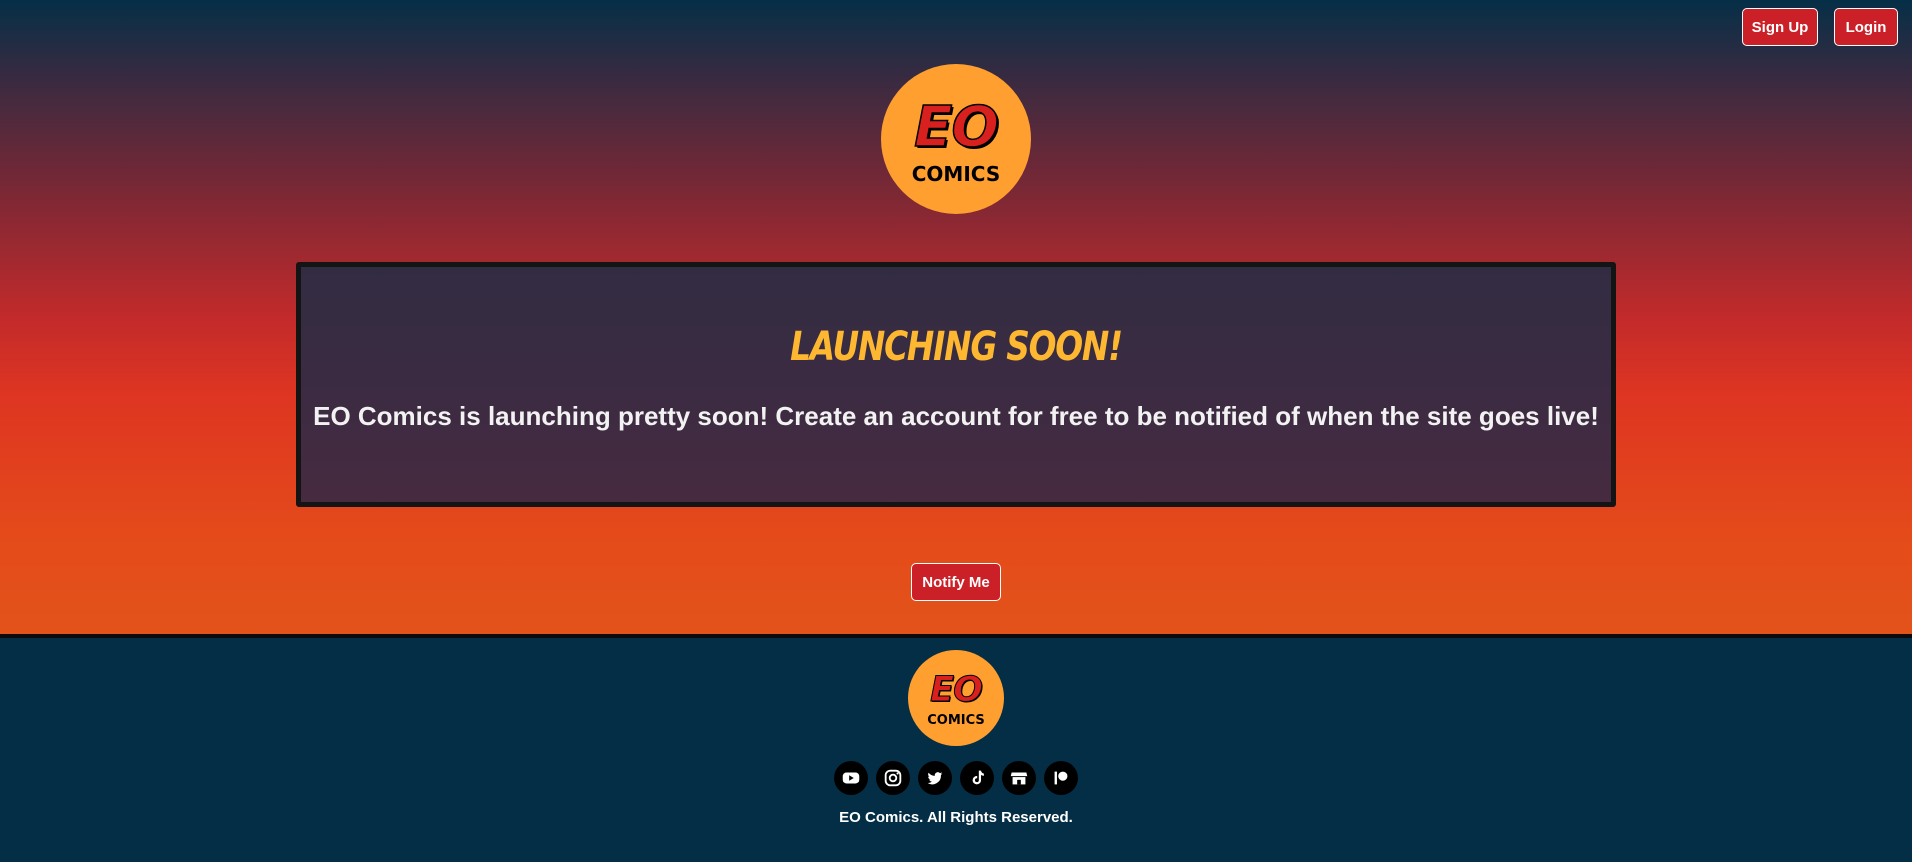 This screenshot has width=1912, height=862. What do you see at coordinates (957, 690) in the screenshot?
I see `footer-logo-eo-text: EO` at bounding box center [957, 690].